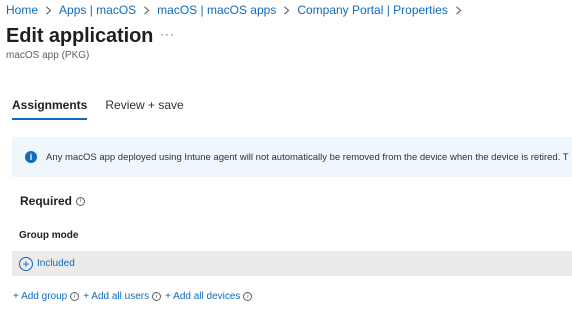 The width and height of the screenshot is (572, 332). Describe the element at coordinates (292, 263) in the screenshot. I see `included-group-row: + Included` at that location.